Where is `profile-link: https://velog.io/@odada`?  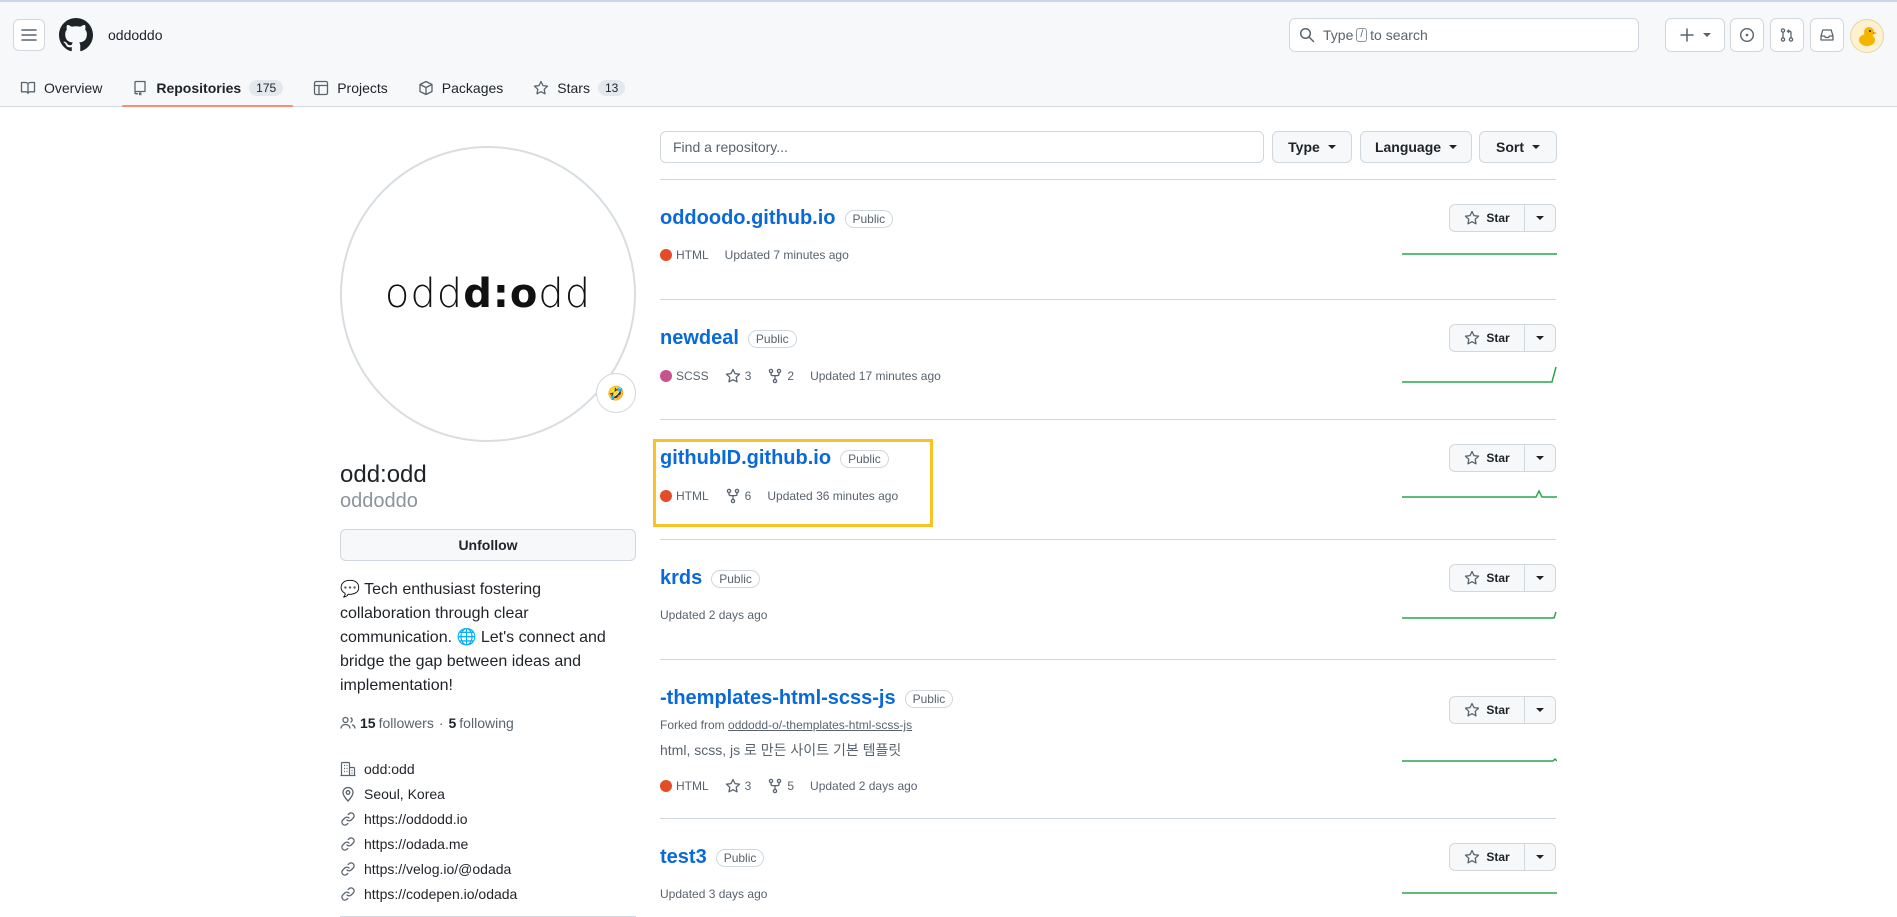
profile-link: https://velog.io/@odada is located at coordinates (428, 868).